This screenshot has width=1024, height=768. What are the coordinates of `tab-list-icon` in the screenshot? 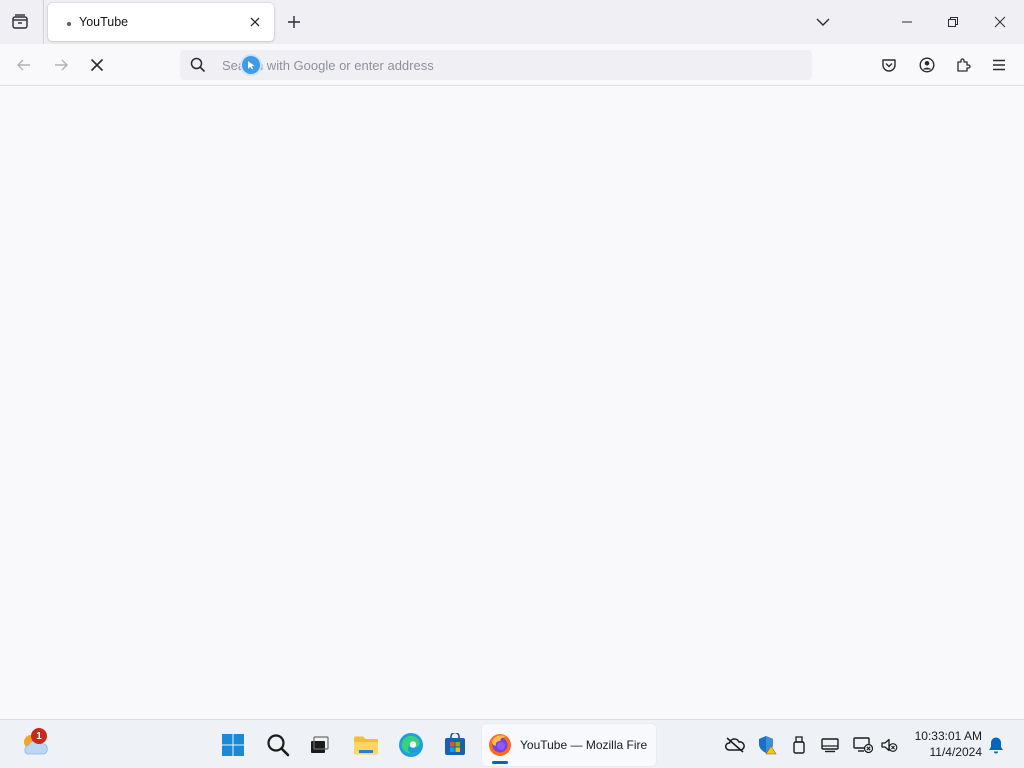 It's located at (20, 21).